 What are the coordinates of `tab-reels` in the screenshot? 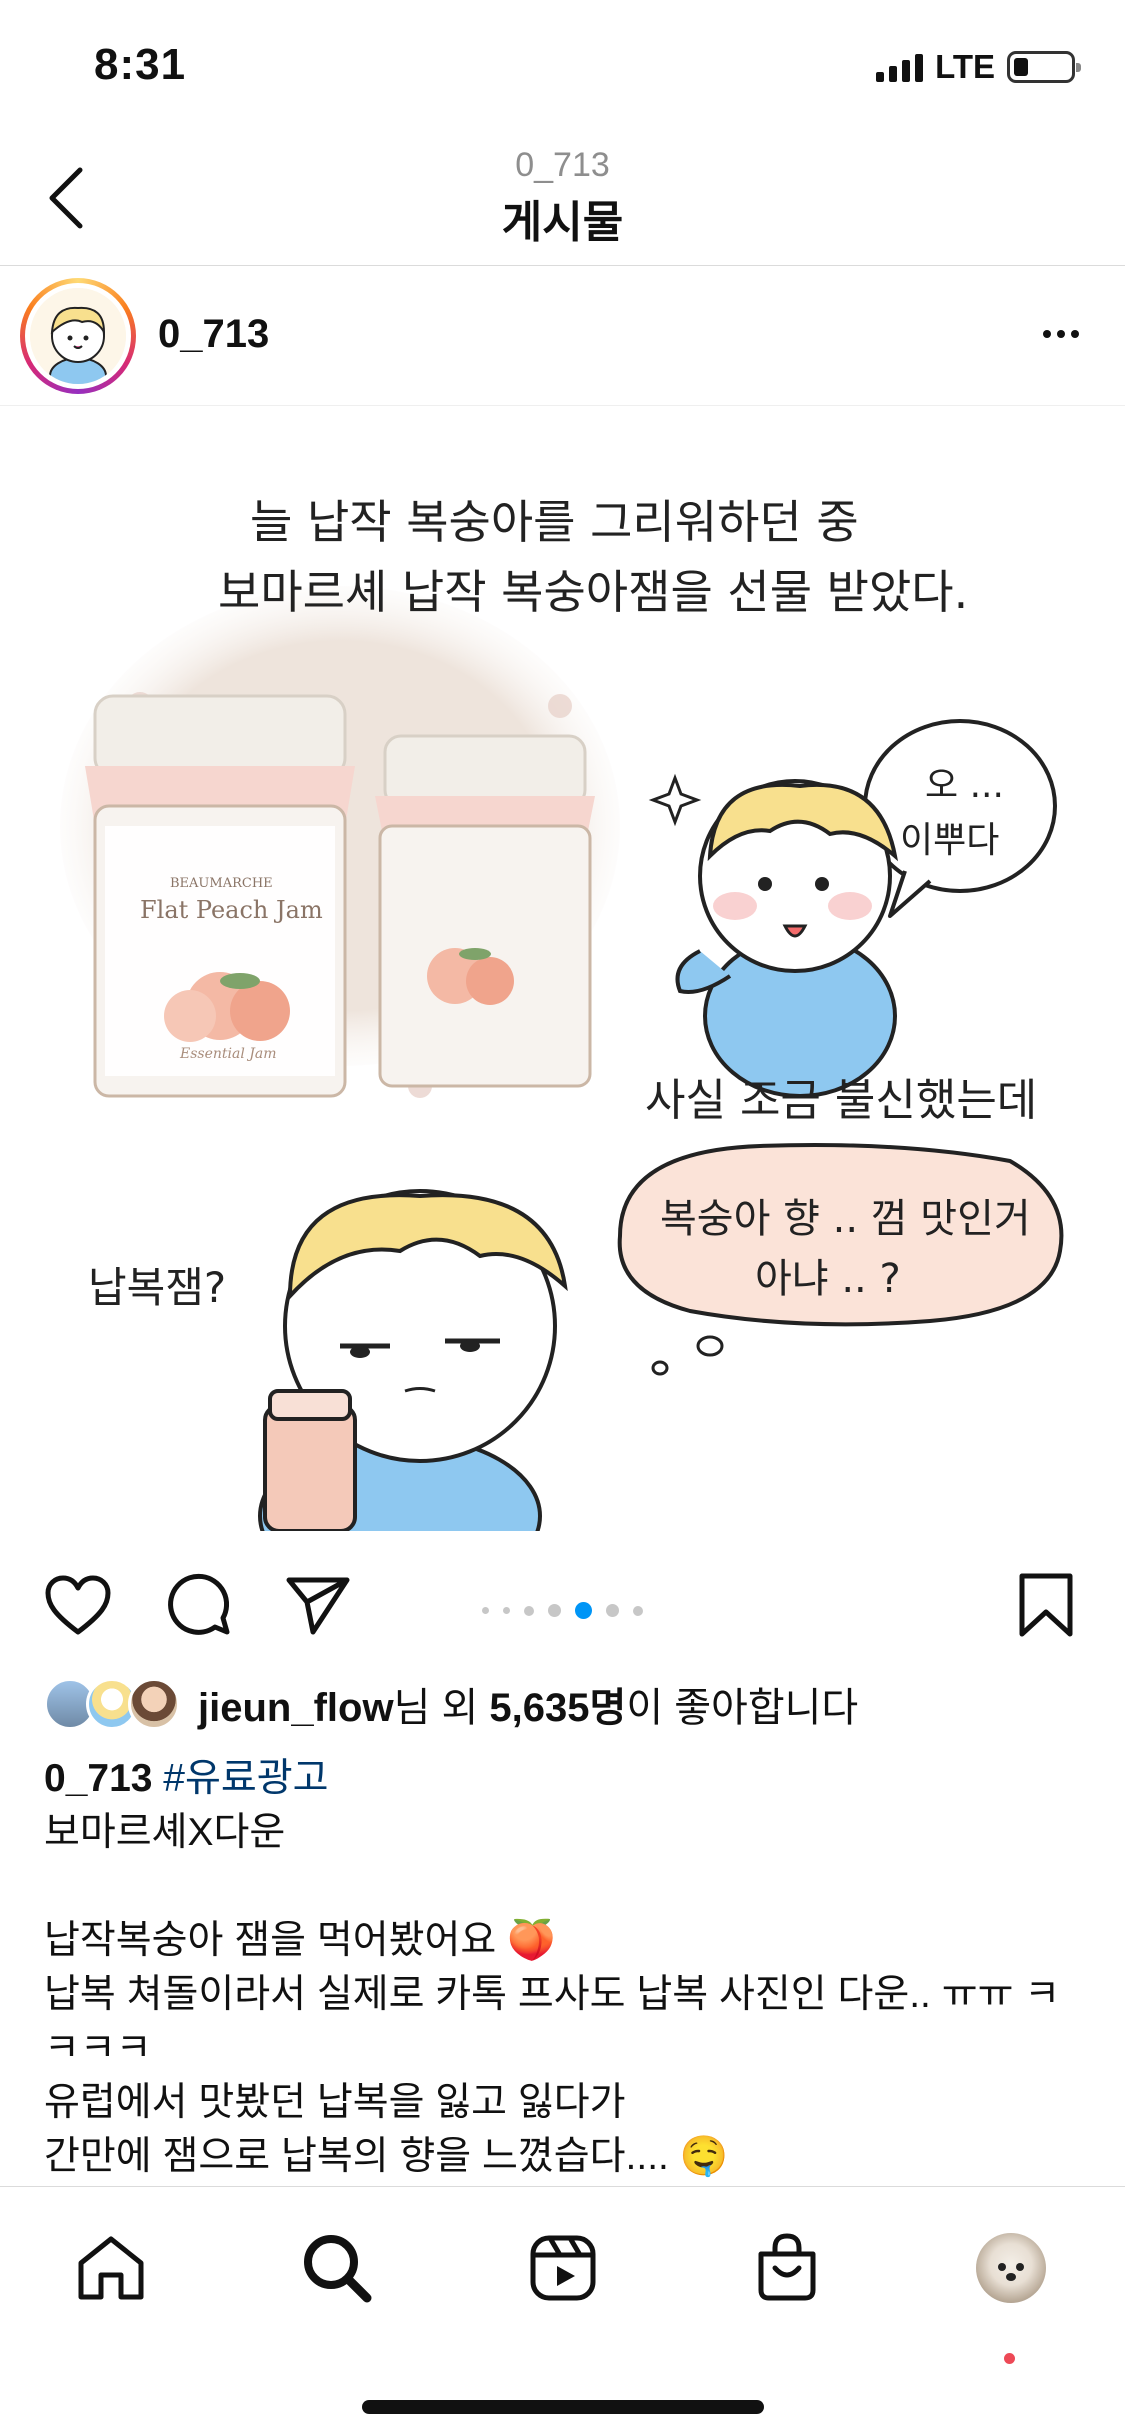 It's located at (563, 2268).